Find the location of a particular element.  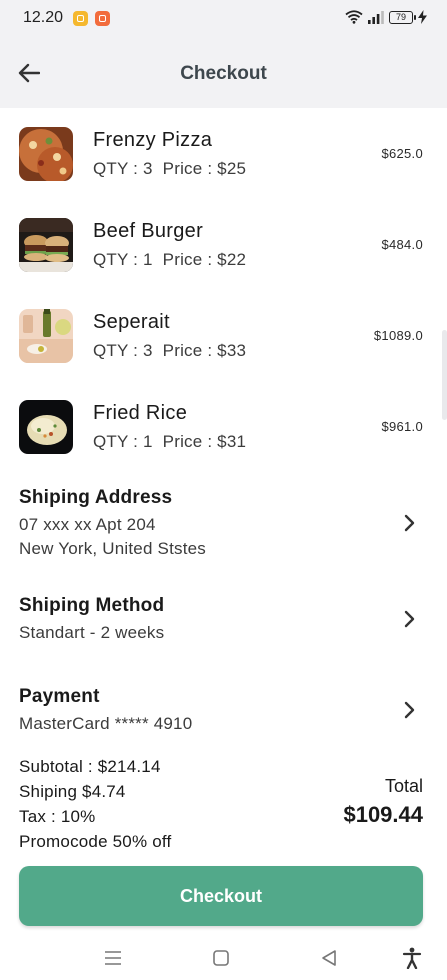

signal-icon is located at coordinates (376, 17).